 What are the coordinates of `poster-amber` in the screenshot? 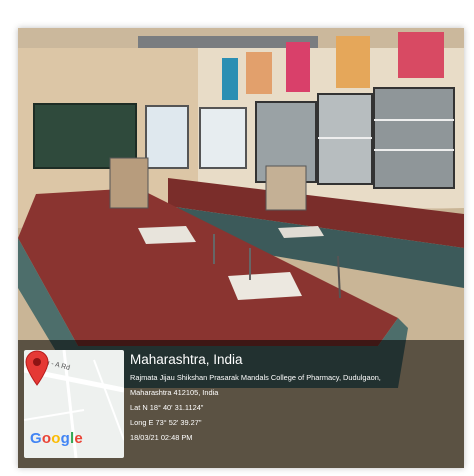 It's located at (353, 62).